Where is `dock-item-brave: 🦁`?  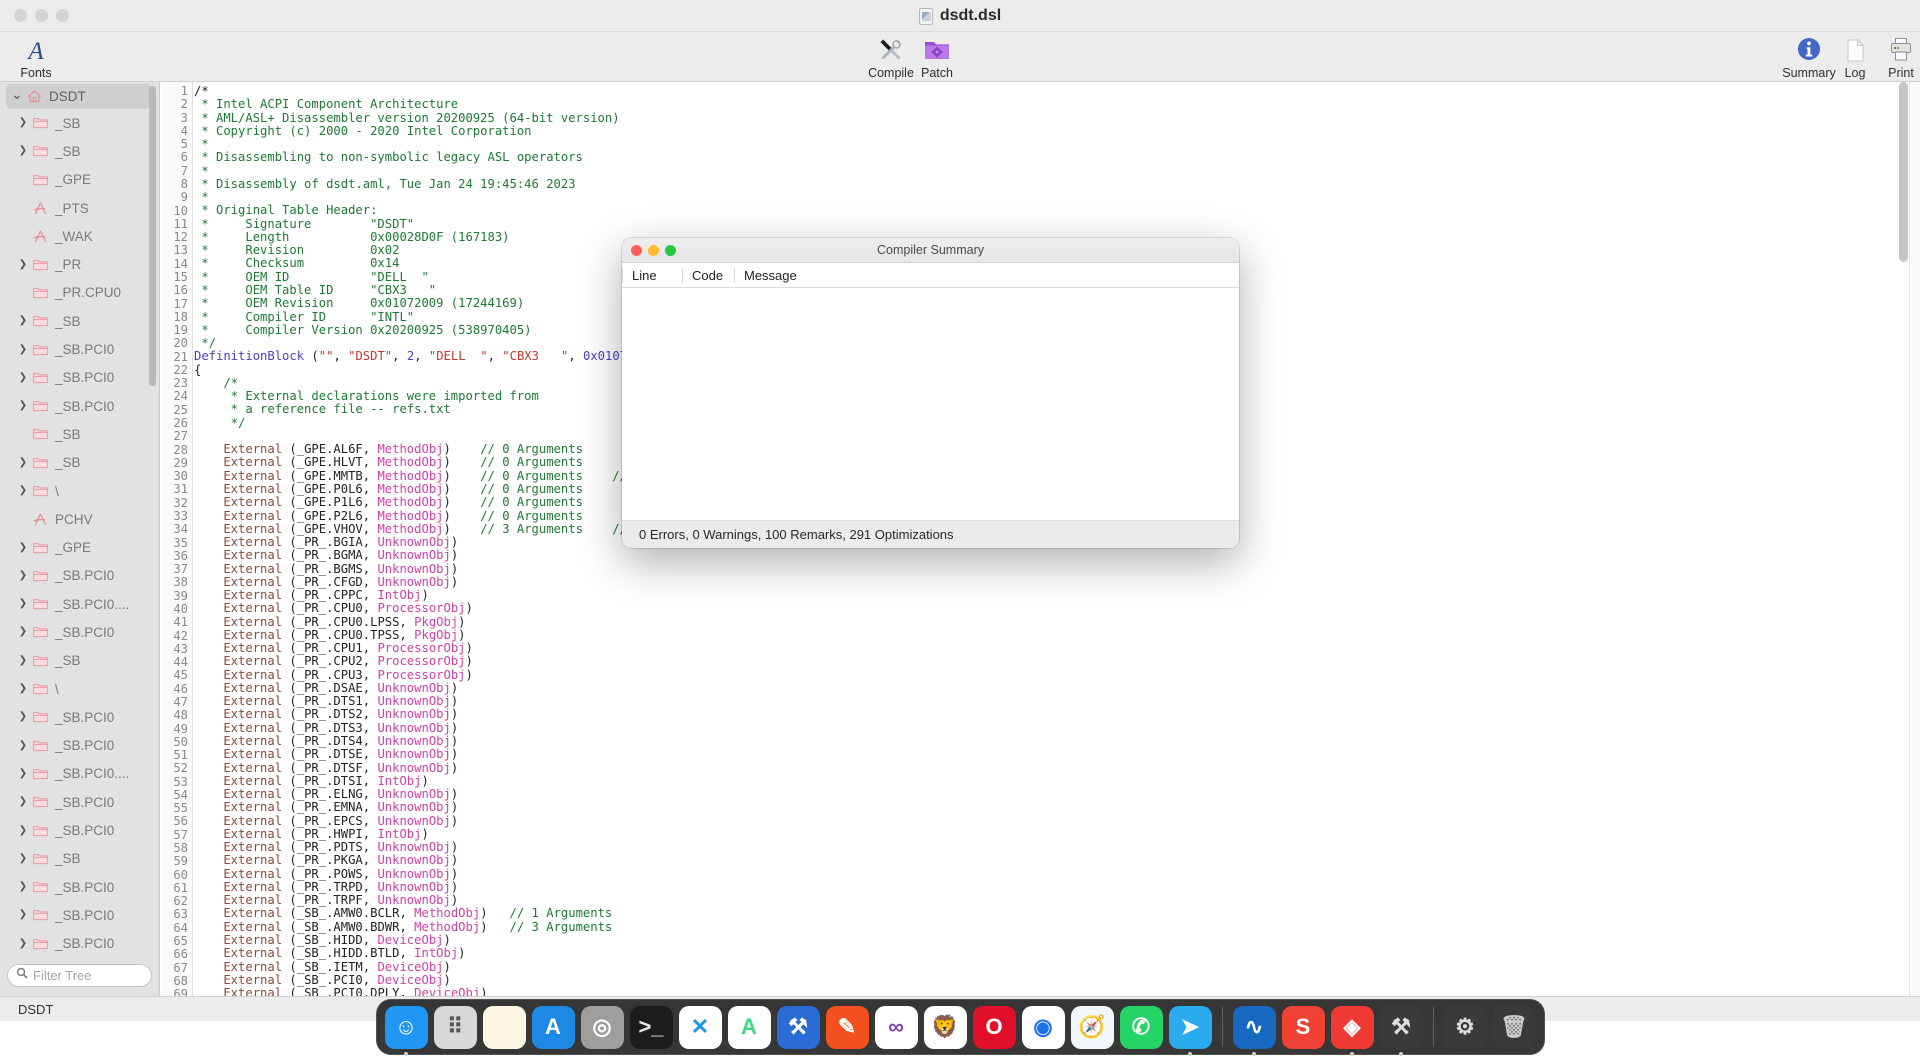
dock-item-brave: 🦁 is located at coordinates (945, 1027).